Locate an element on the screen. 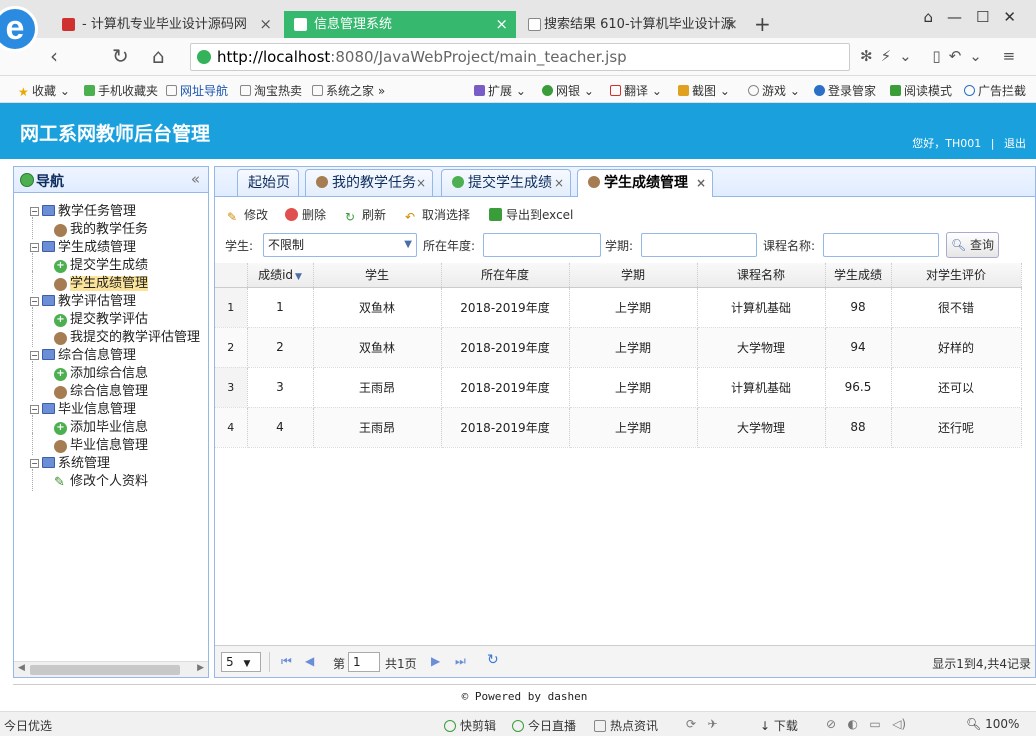  nav-group: − 学生成绩管理 is located at coordinates (117, 248).